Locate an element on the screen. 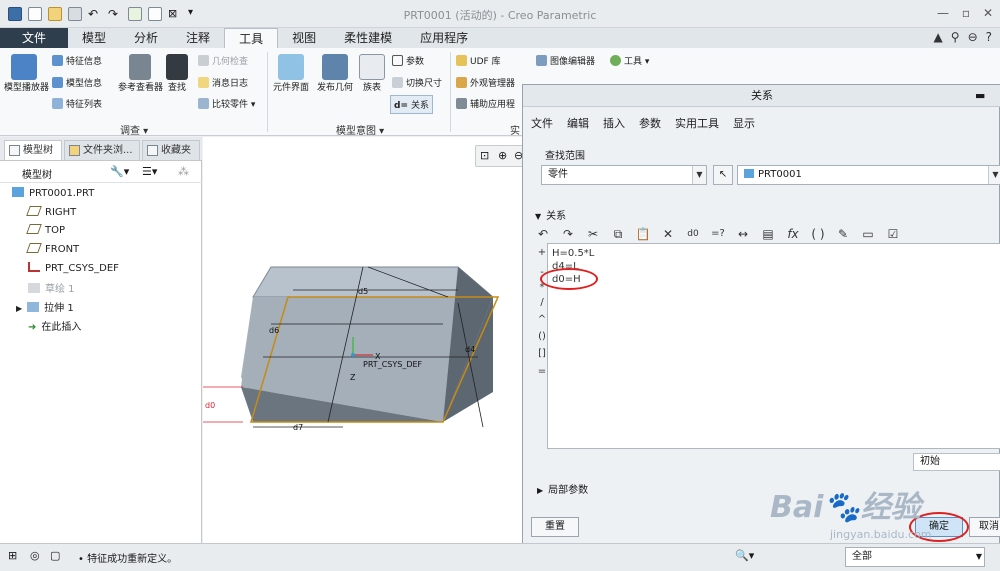 The image size is (1000, 571). units-icon: ▭ is located at coordinates (868, 234).